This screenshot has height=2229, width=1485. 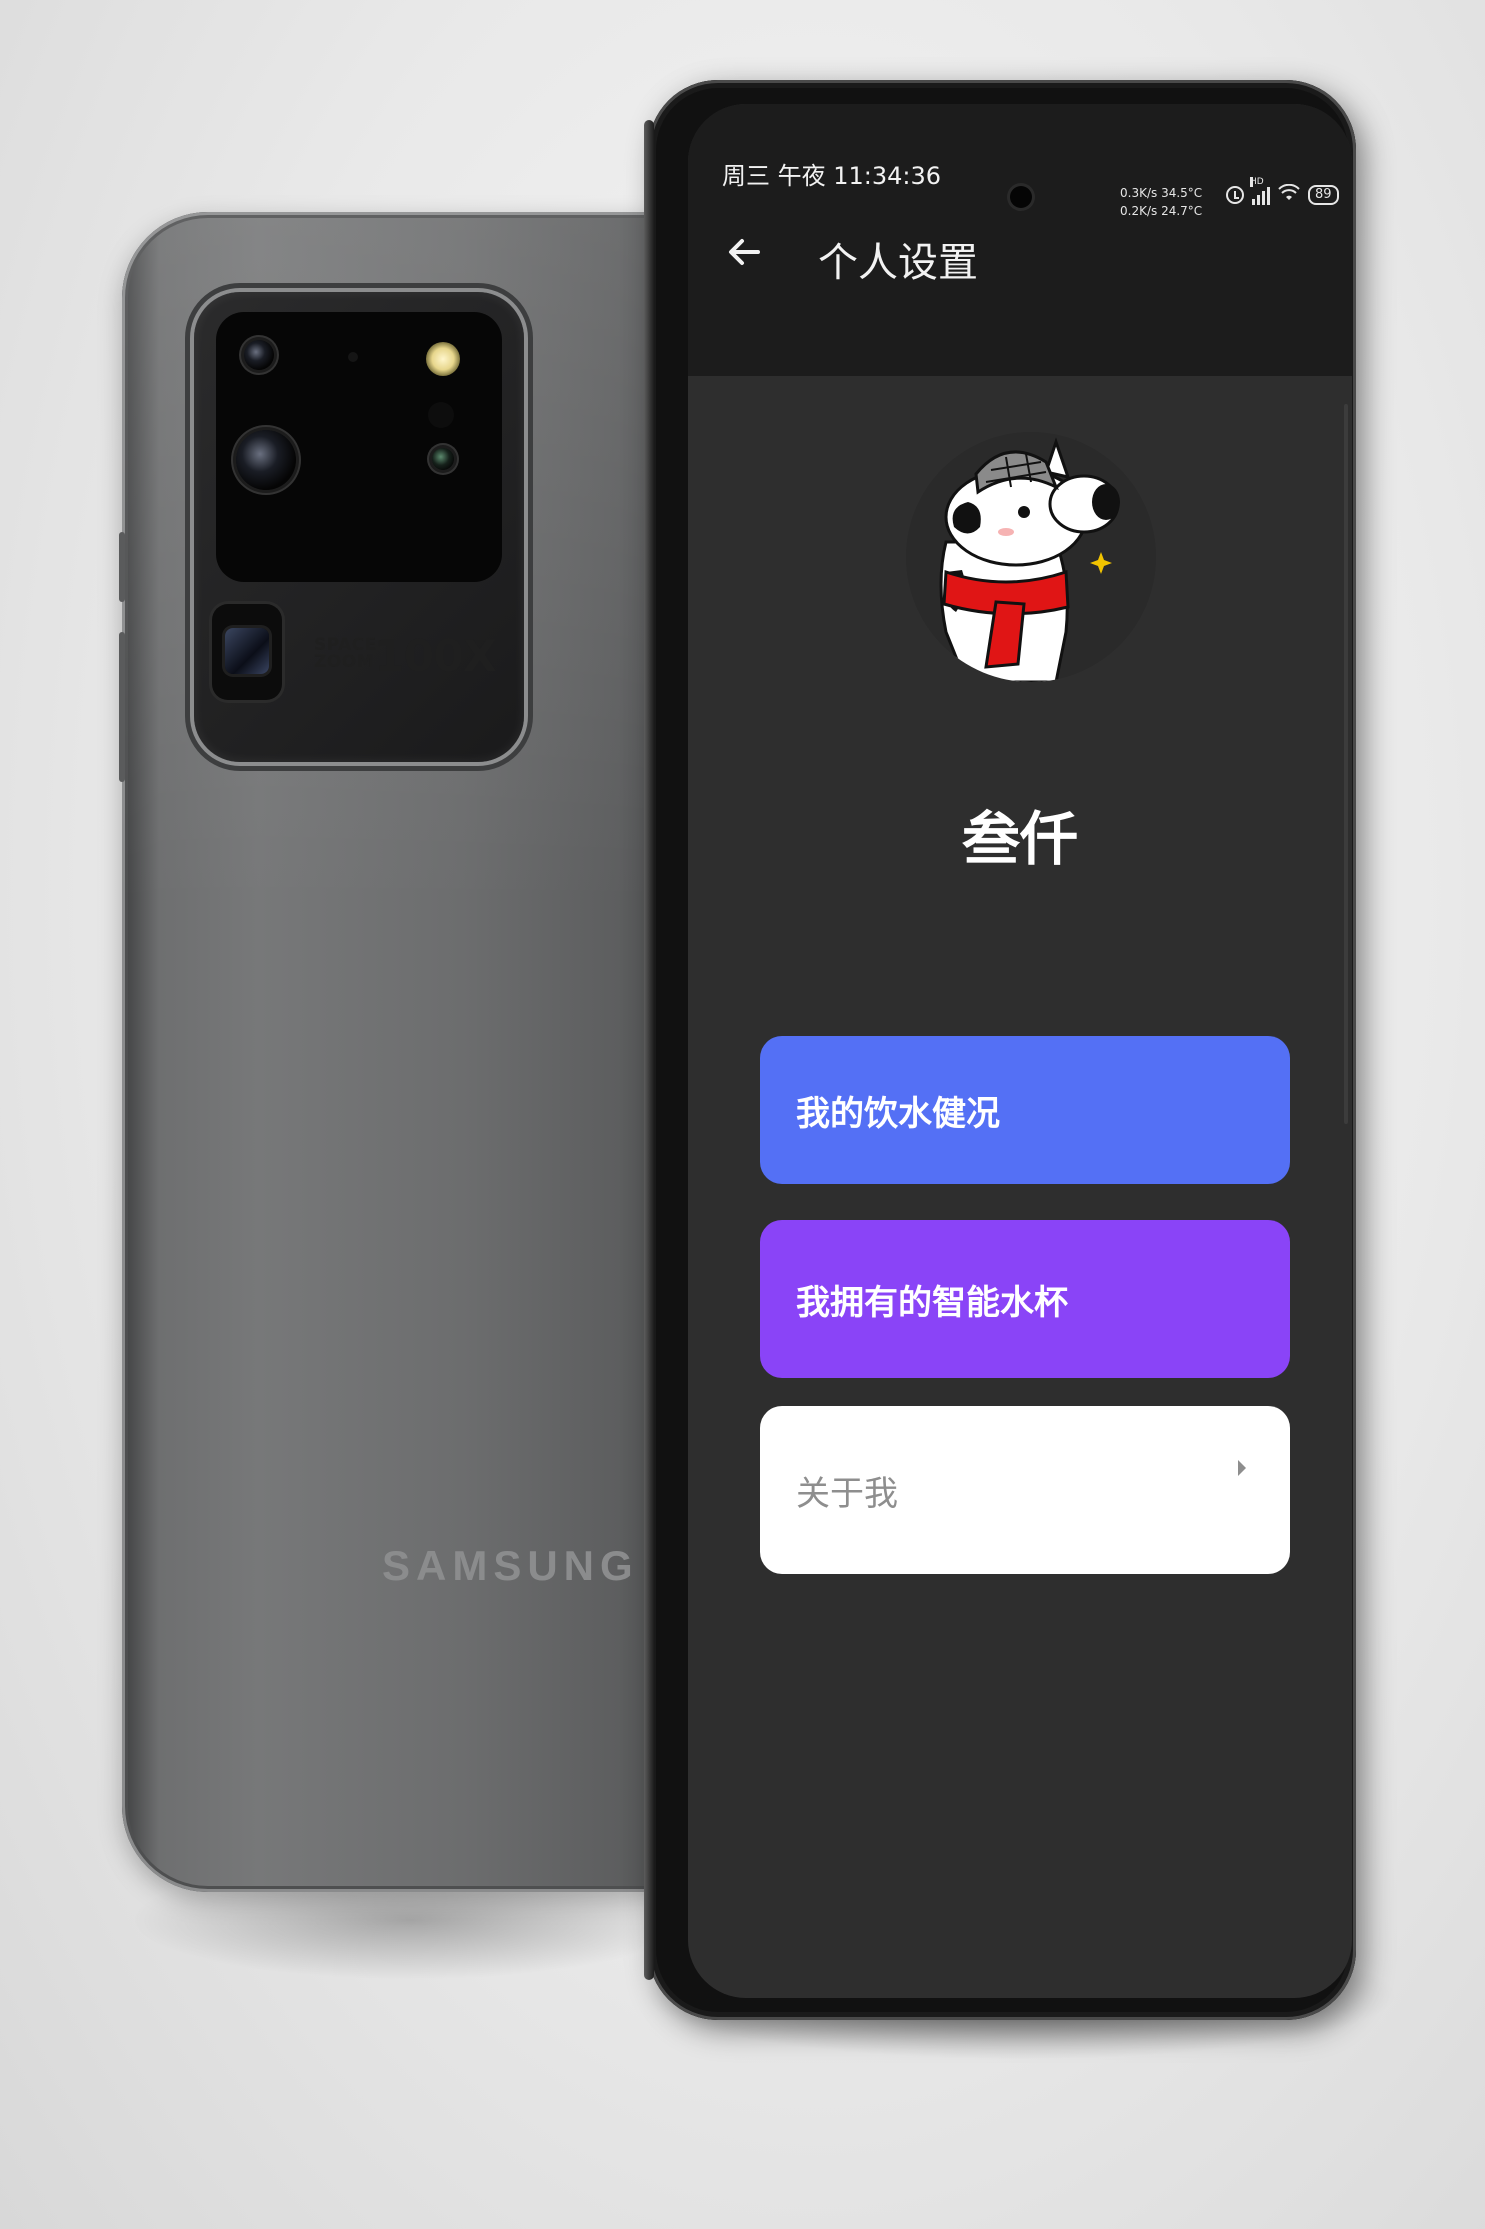 I want to click on status-time: 周三 午夜 11:34:36, so click(x=832, y=176).